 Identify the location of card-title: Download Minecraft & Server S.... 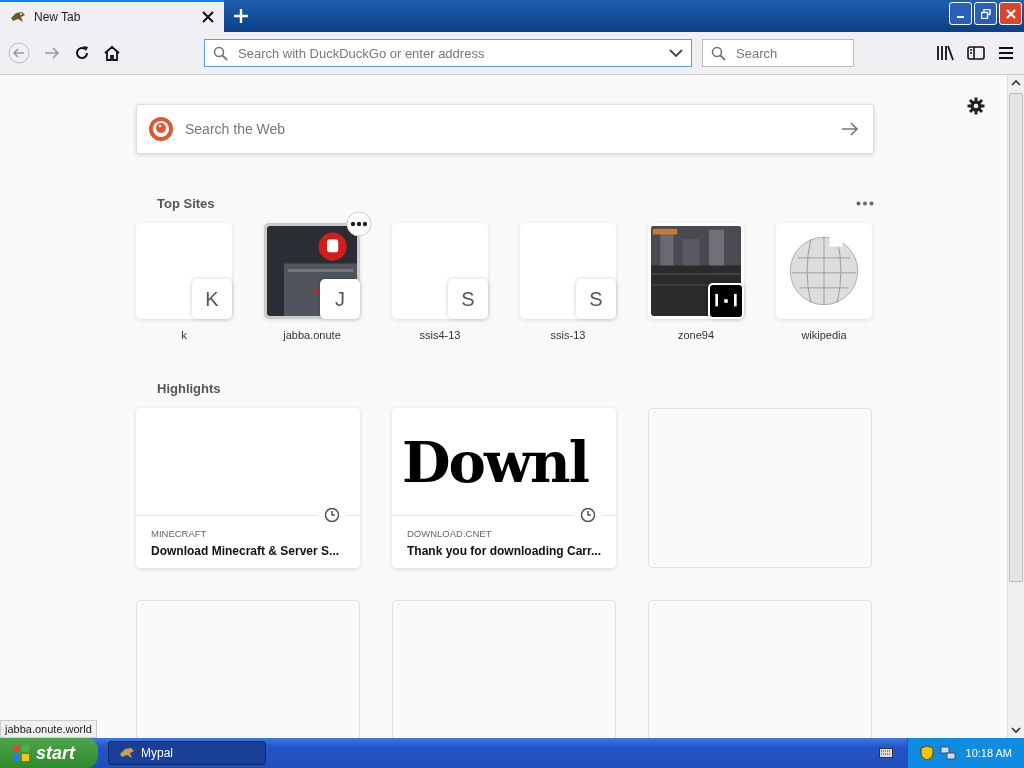
(246, 551).